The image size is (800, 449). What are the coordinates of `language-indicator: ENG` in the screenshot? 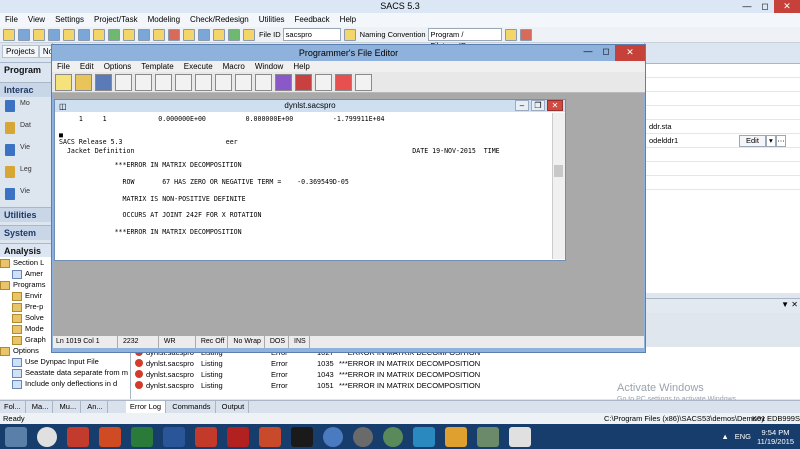 It's located at (743, 436).